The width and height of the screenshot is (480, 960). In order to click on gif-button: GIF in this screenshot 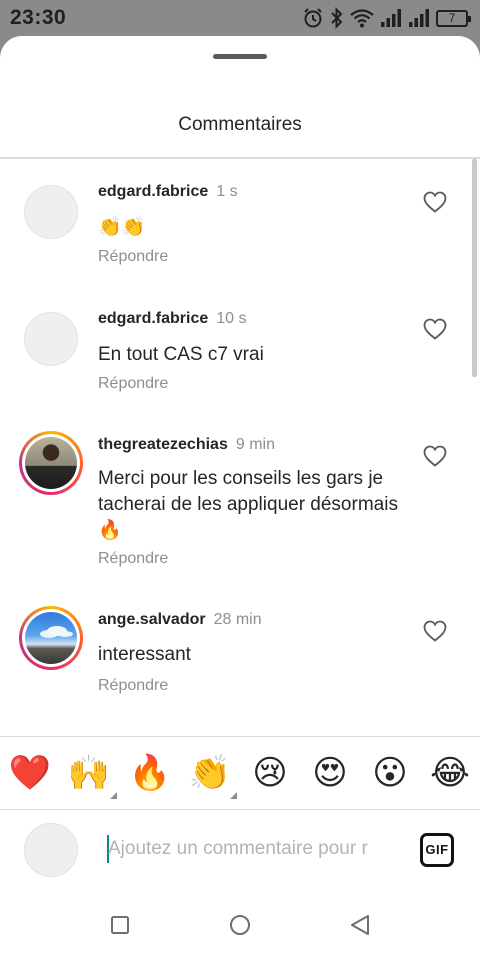, I will do `click(437, 850)`.